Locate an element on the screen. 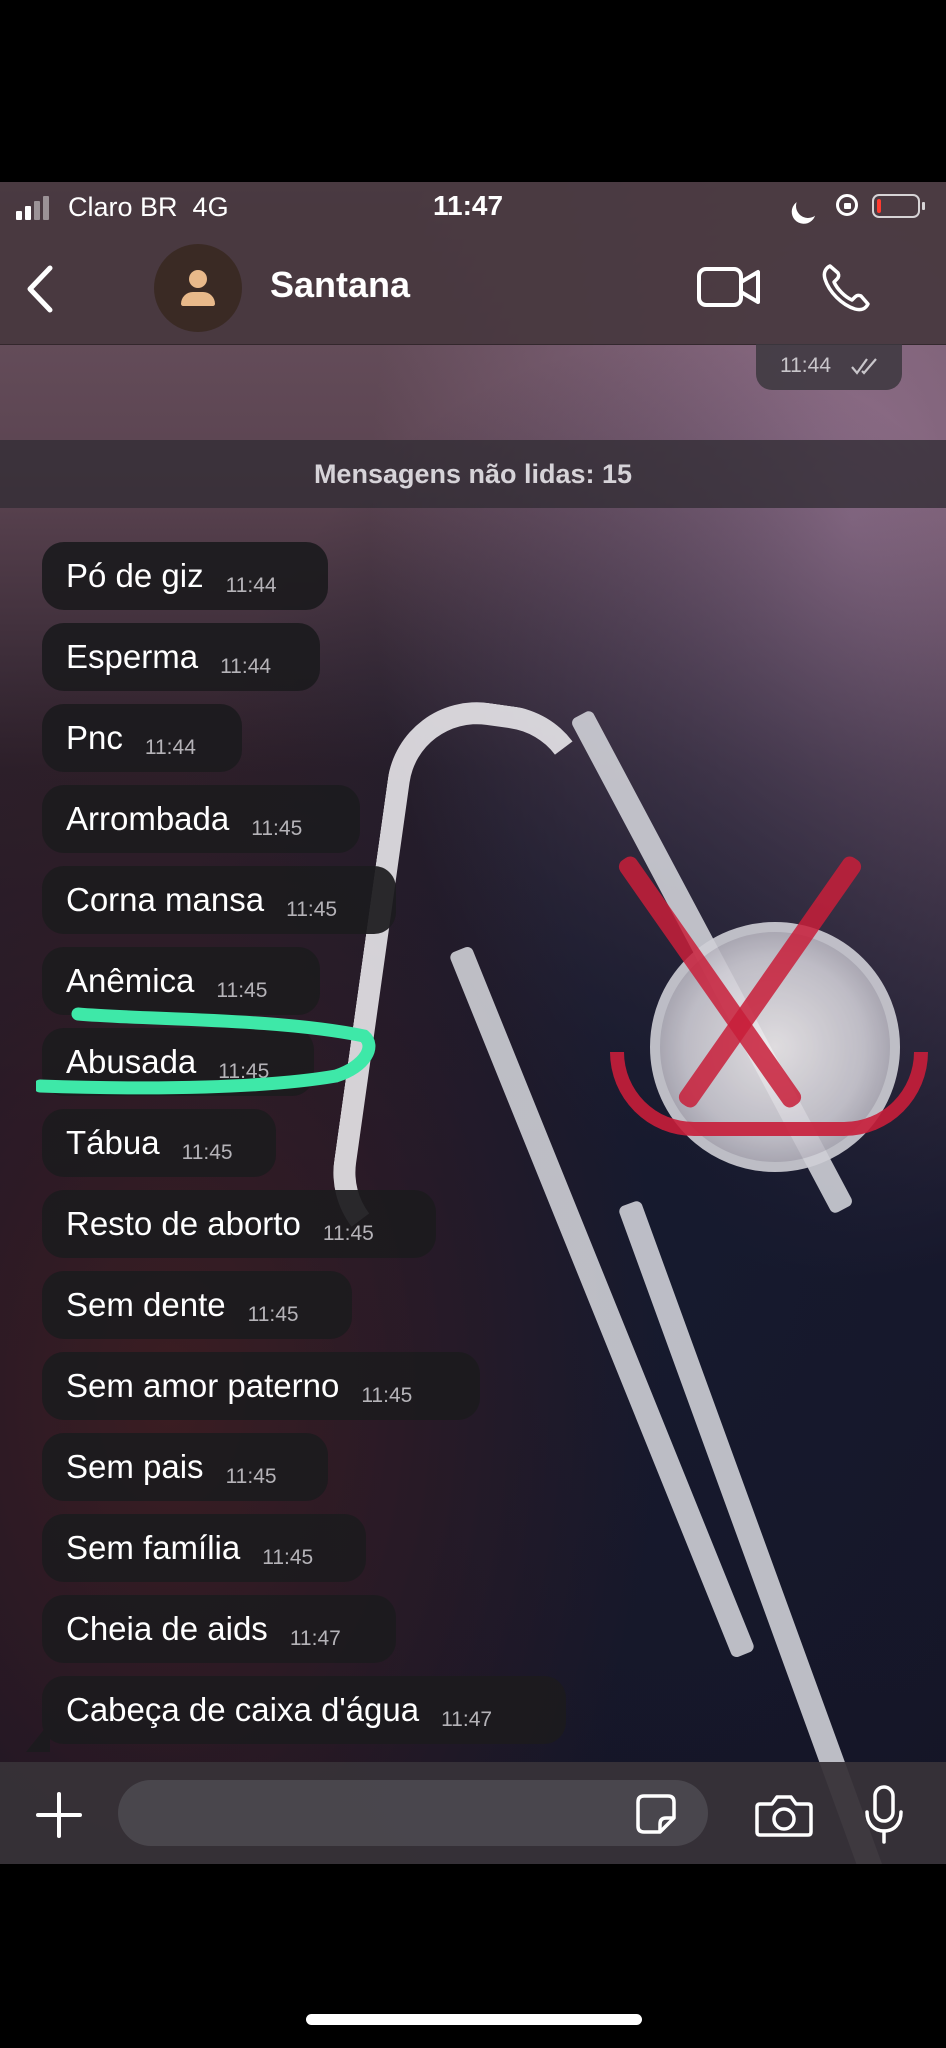 This screenshot has width=946, height=2048. message-bubble: Abusada 11:45 is located at coordinates (178, 1062).